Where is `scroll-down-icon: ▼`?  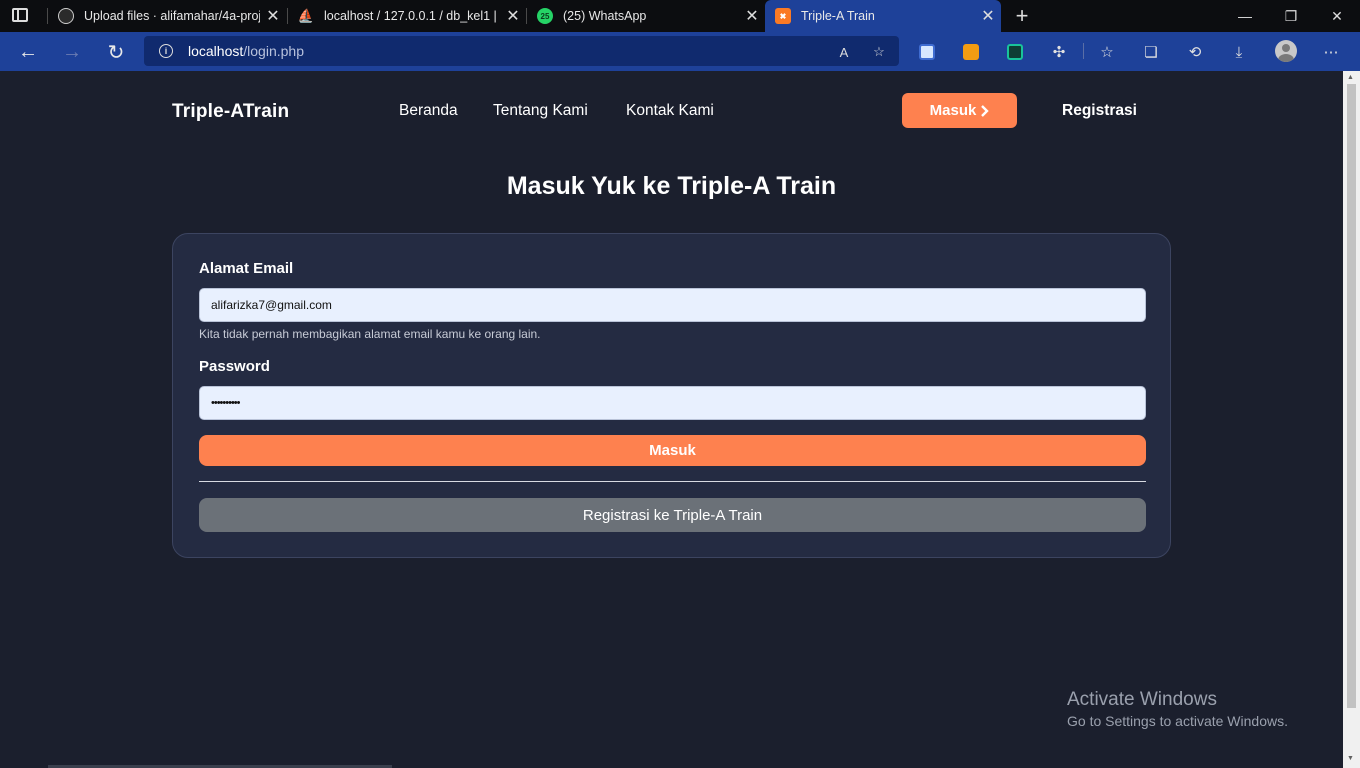
scroll-down-icon: ▼ is located at coordinates (1350, 758).